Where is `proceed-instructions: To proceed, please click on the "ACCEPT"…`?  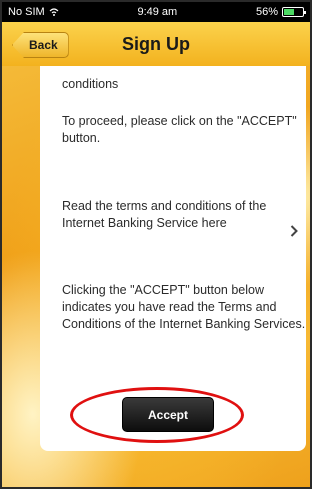 proceed-instructions: To proceed, please click on the "ACCEPT"… is located at coordinates (179, 129).